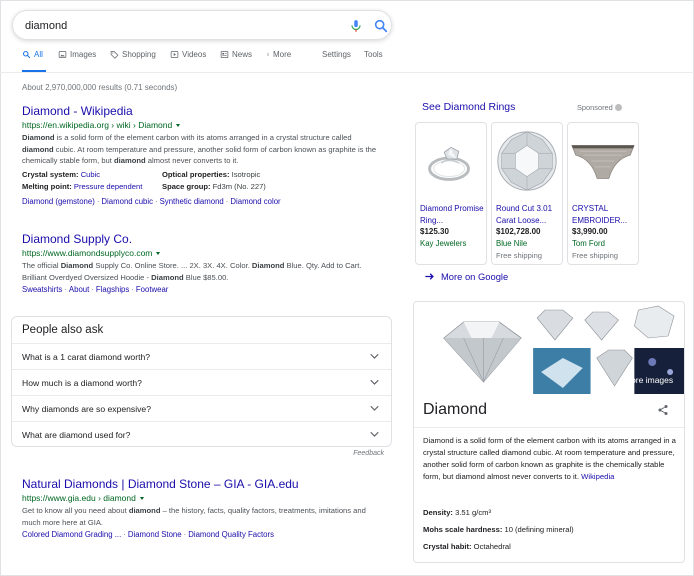 This screenshot has height=576, width=694. I want to click on arrow-right-icon, so click(429, 276).